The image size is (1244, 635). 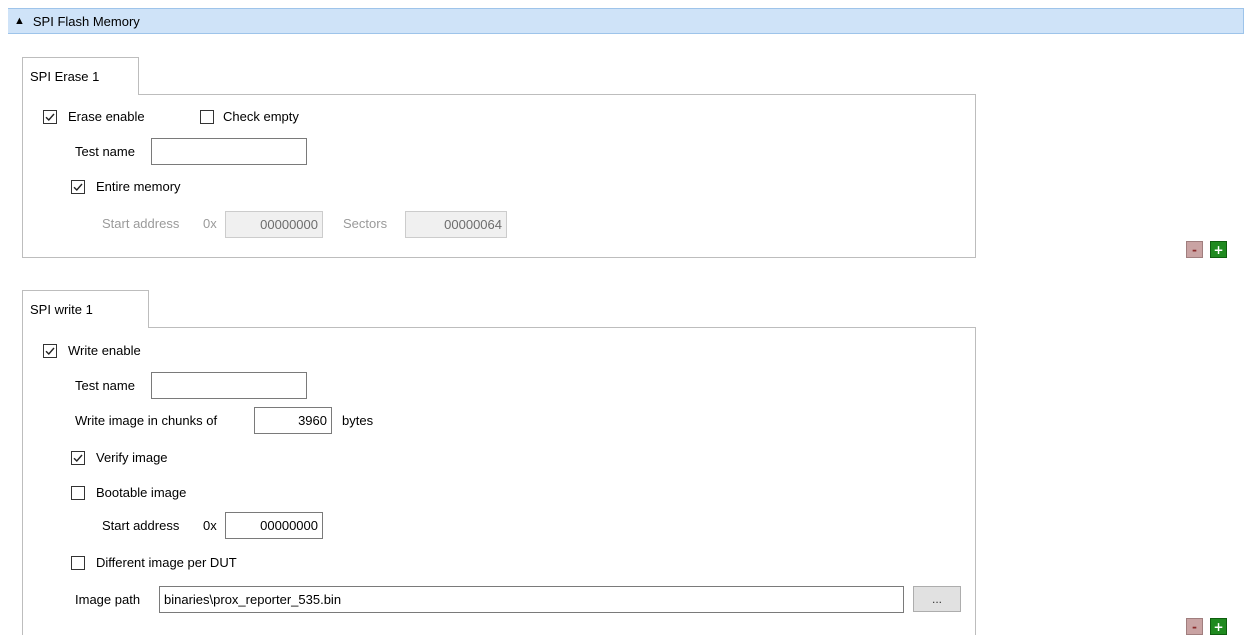 I want to click on verify-image-label: Verify image, so click(x=132, y=457).